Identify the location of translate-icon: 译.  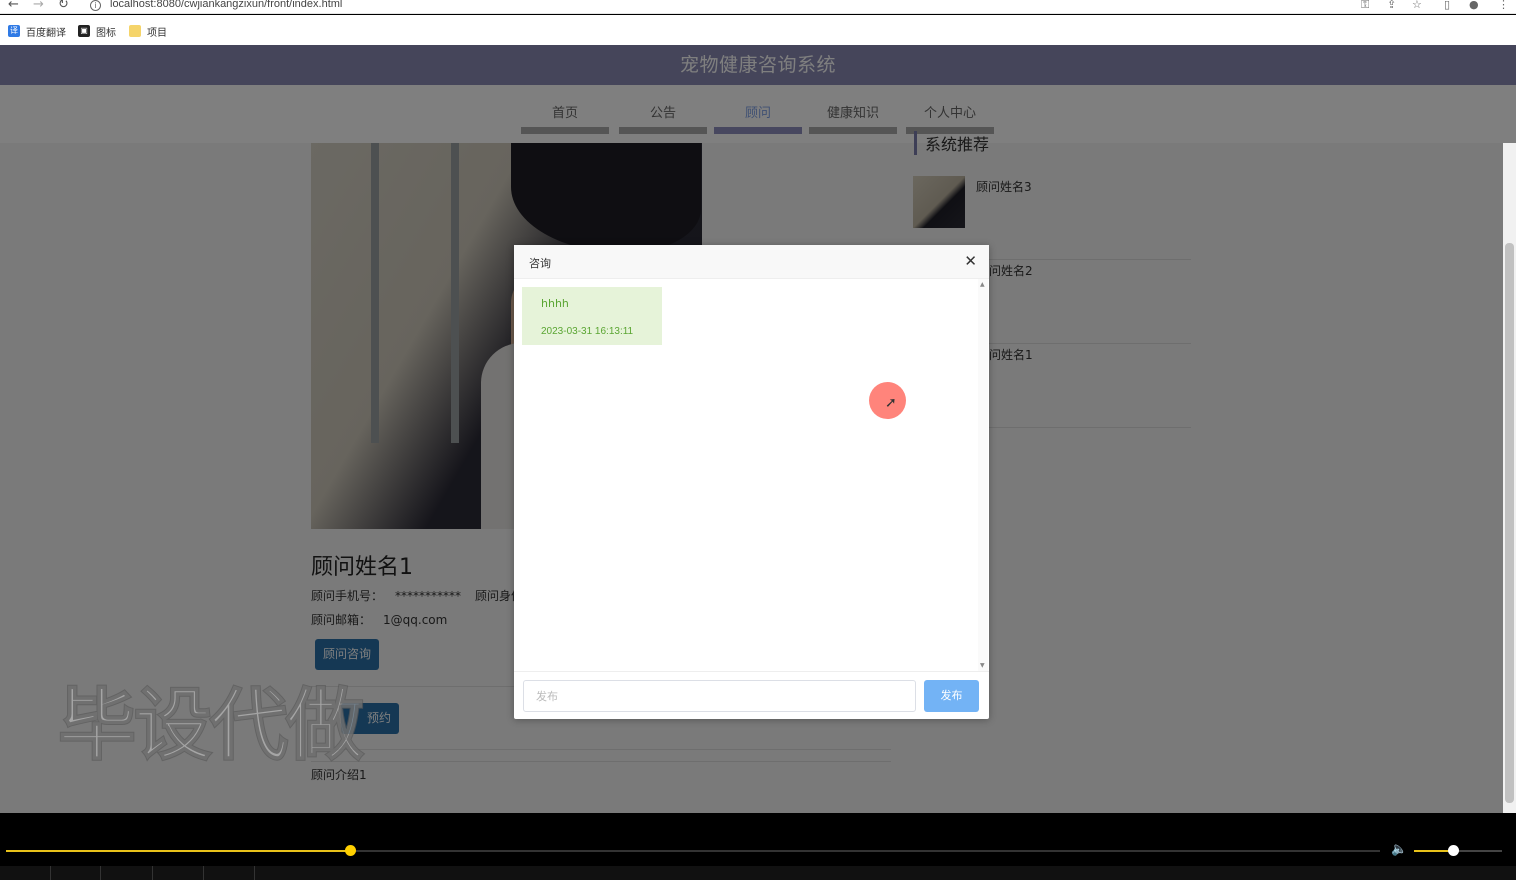
(14, 31).